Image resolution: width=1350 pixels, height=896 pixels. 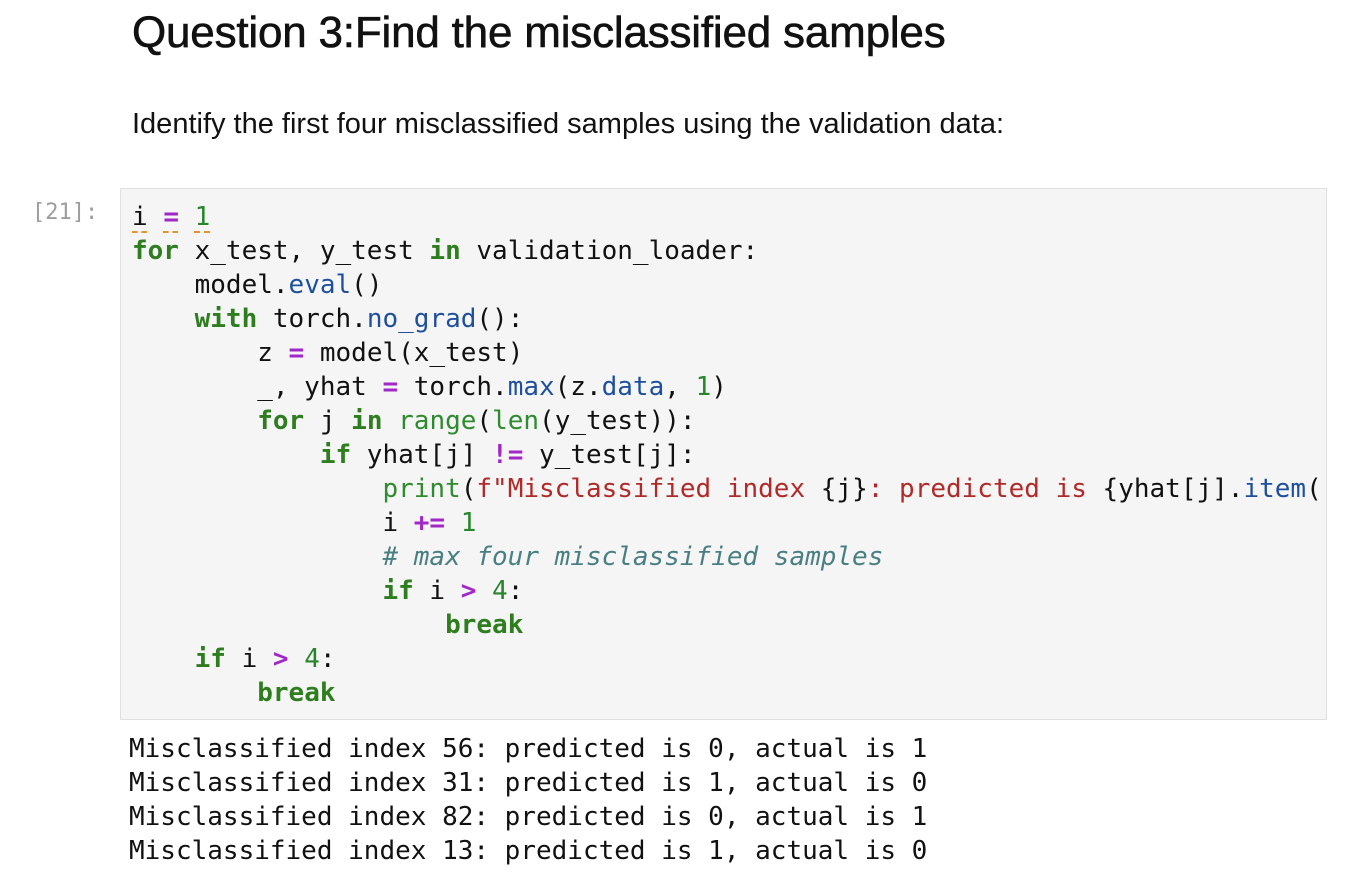 What do you see at coordinates (844, 489) in the screenshot?
I see `code-token: {j}` at bounding box center [844, 489].